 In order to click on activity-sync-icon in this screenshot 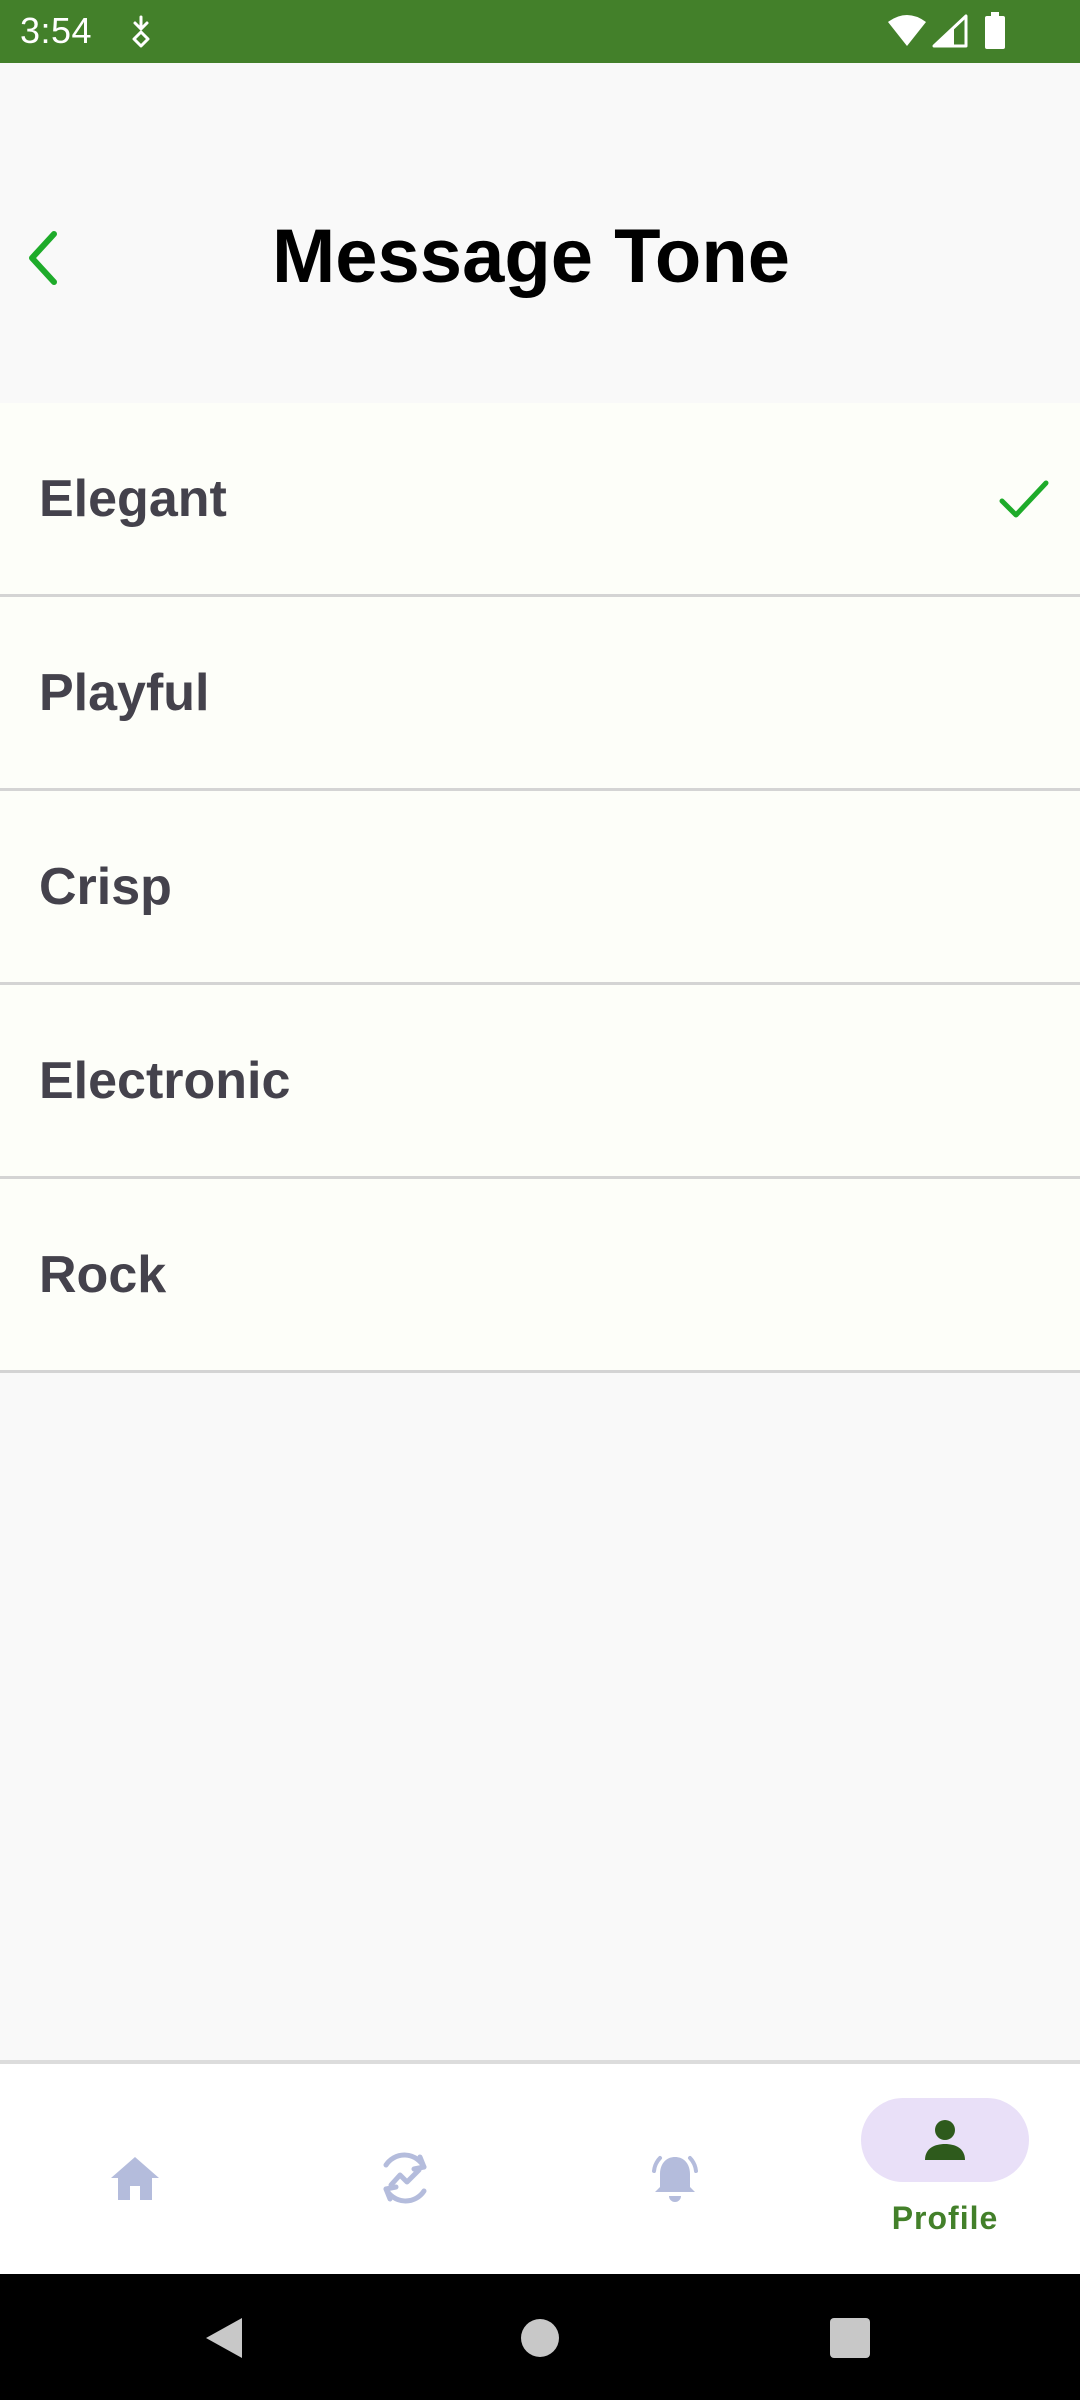, I will do `click(405, 2178)`.